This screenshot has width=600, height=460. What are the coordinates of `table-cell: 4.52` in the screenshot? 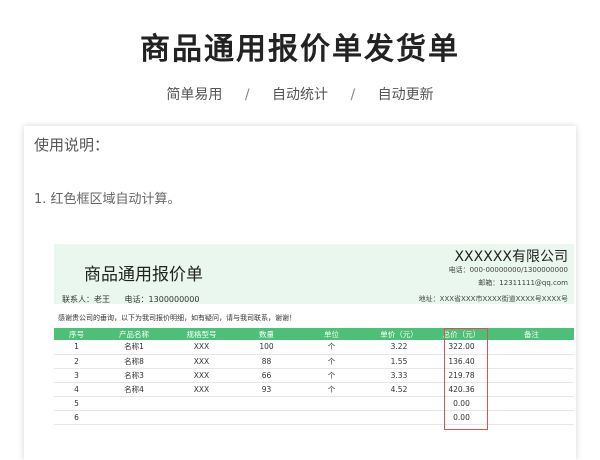 It's located at (399, 389).